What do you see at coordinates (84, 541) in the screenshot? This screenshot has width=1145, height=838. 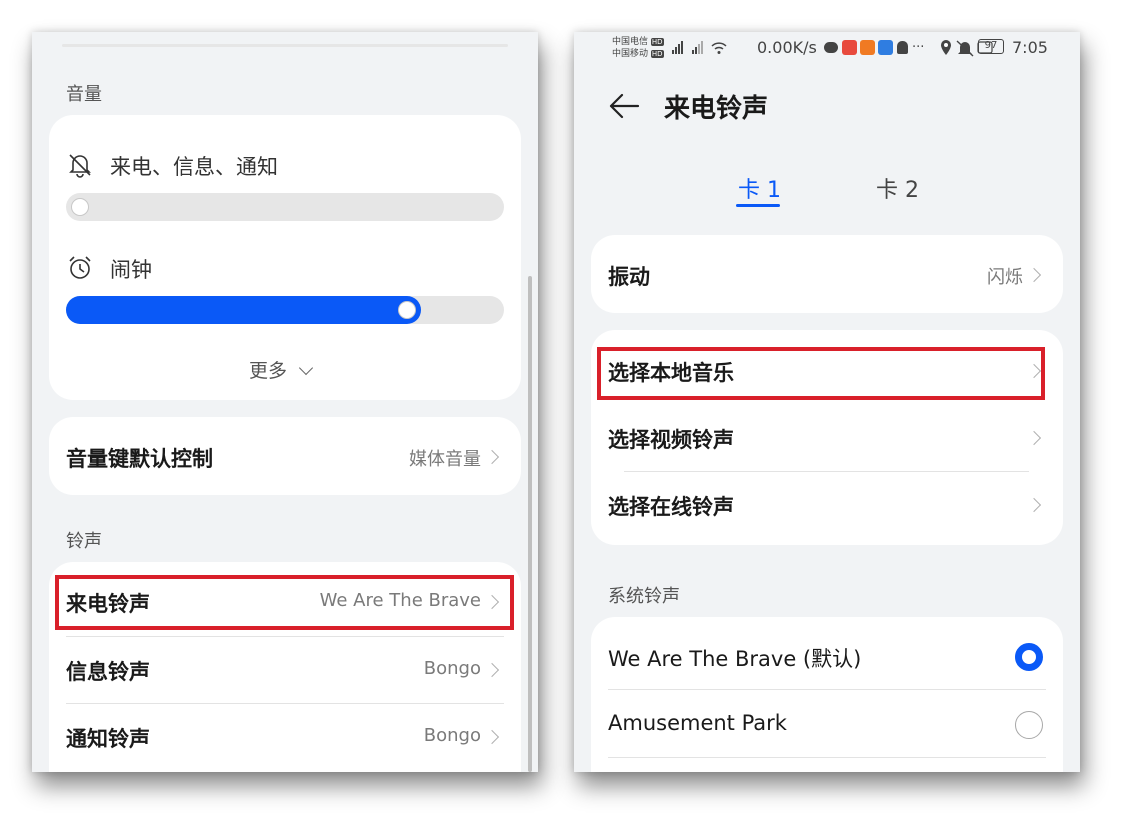 I see `ringtone-section-label: 铃声` at bounding box center [84, 541].